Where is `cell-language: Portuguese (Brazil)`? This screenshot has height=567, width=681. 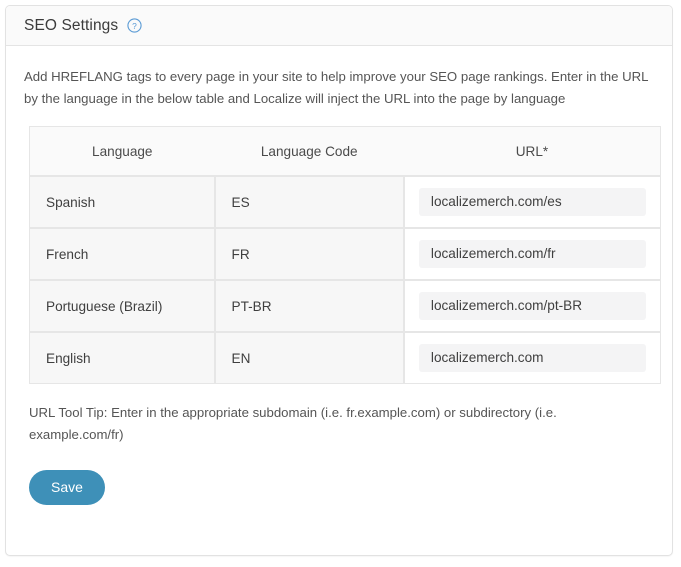 cell-language: Portuguese (Brazil) is located at coordinates (122, 306).